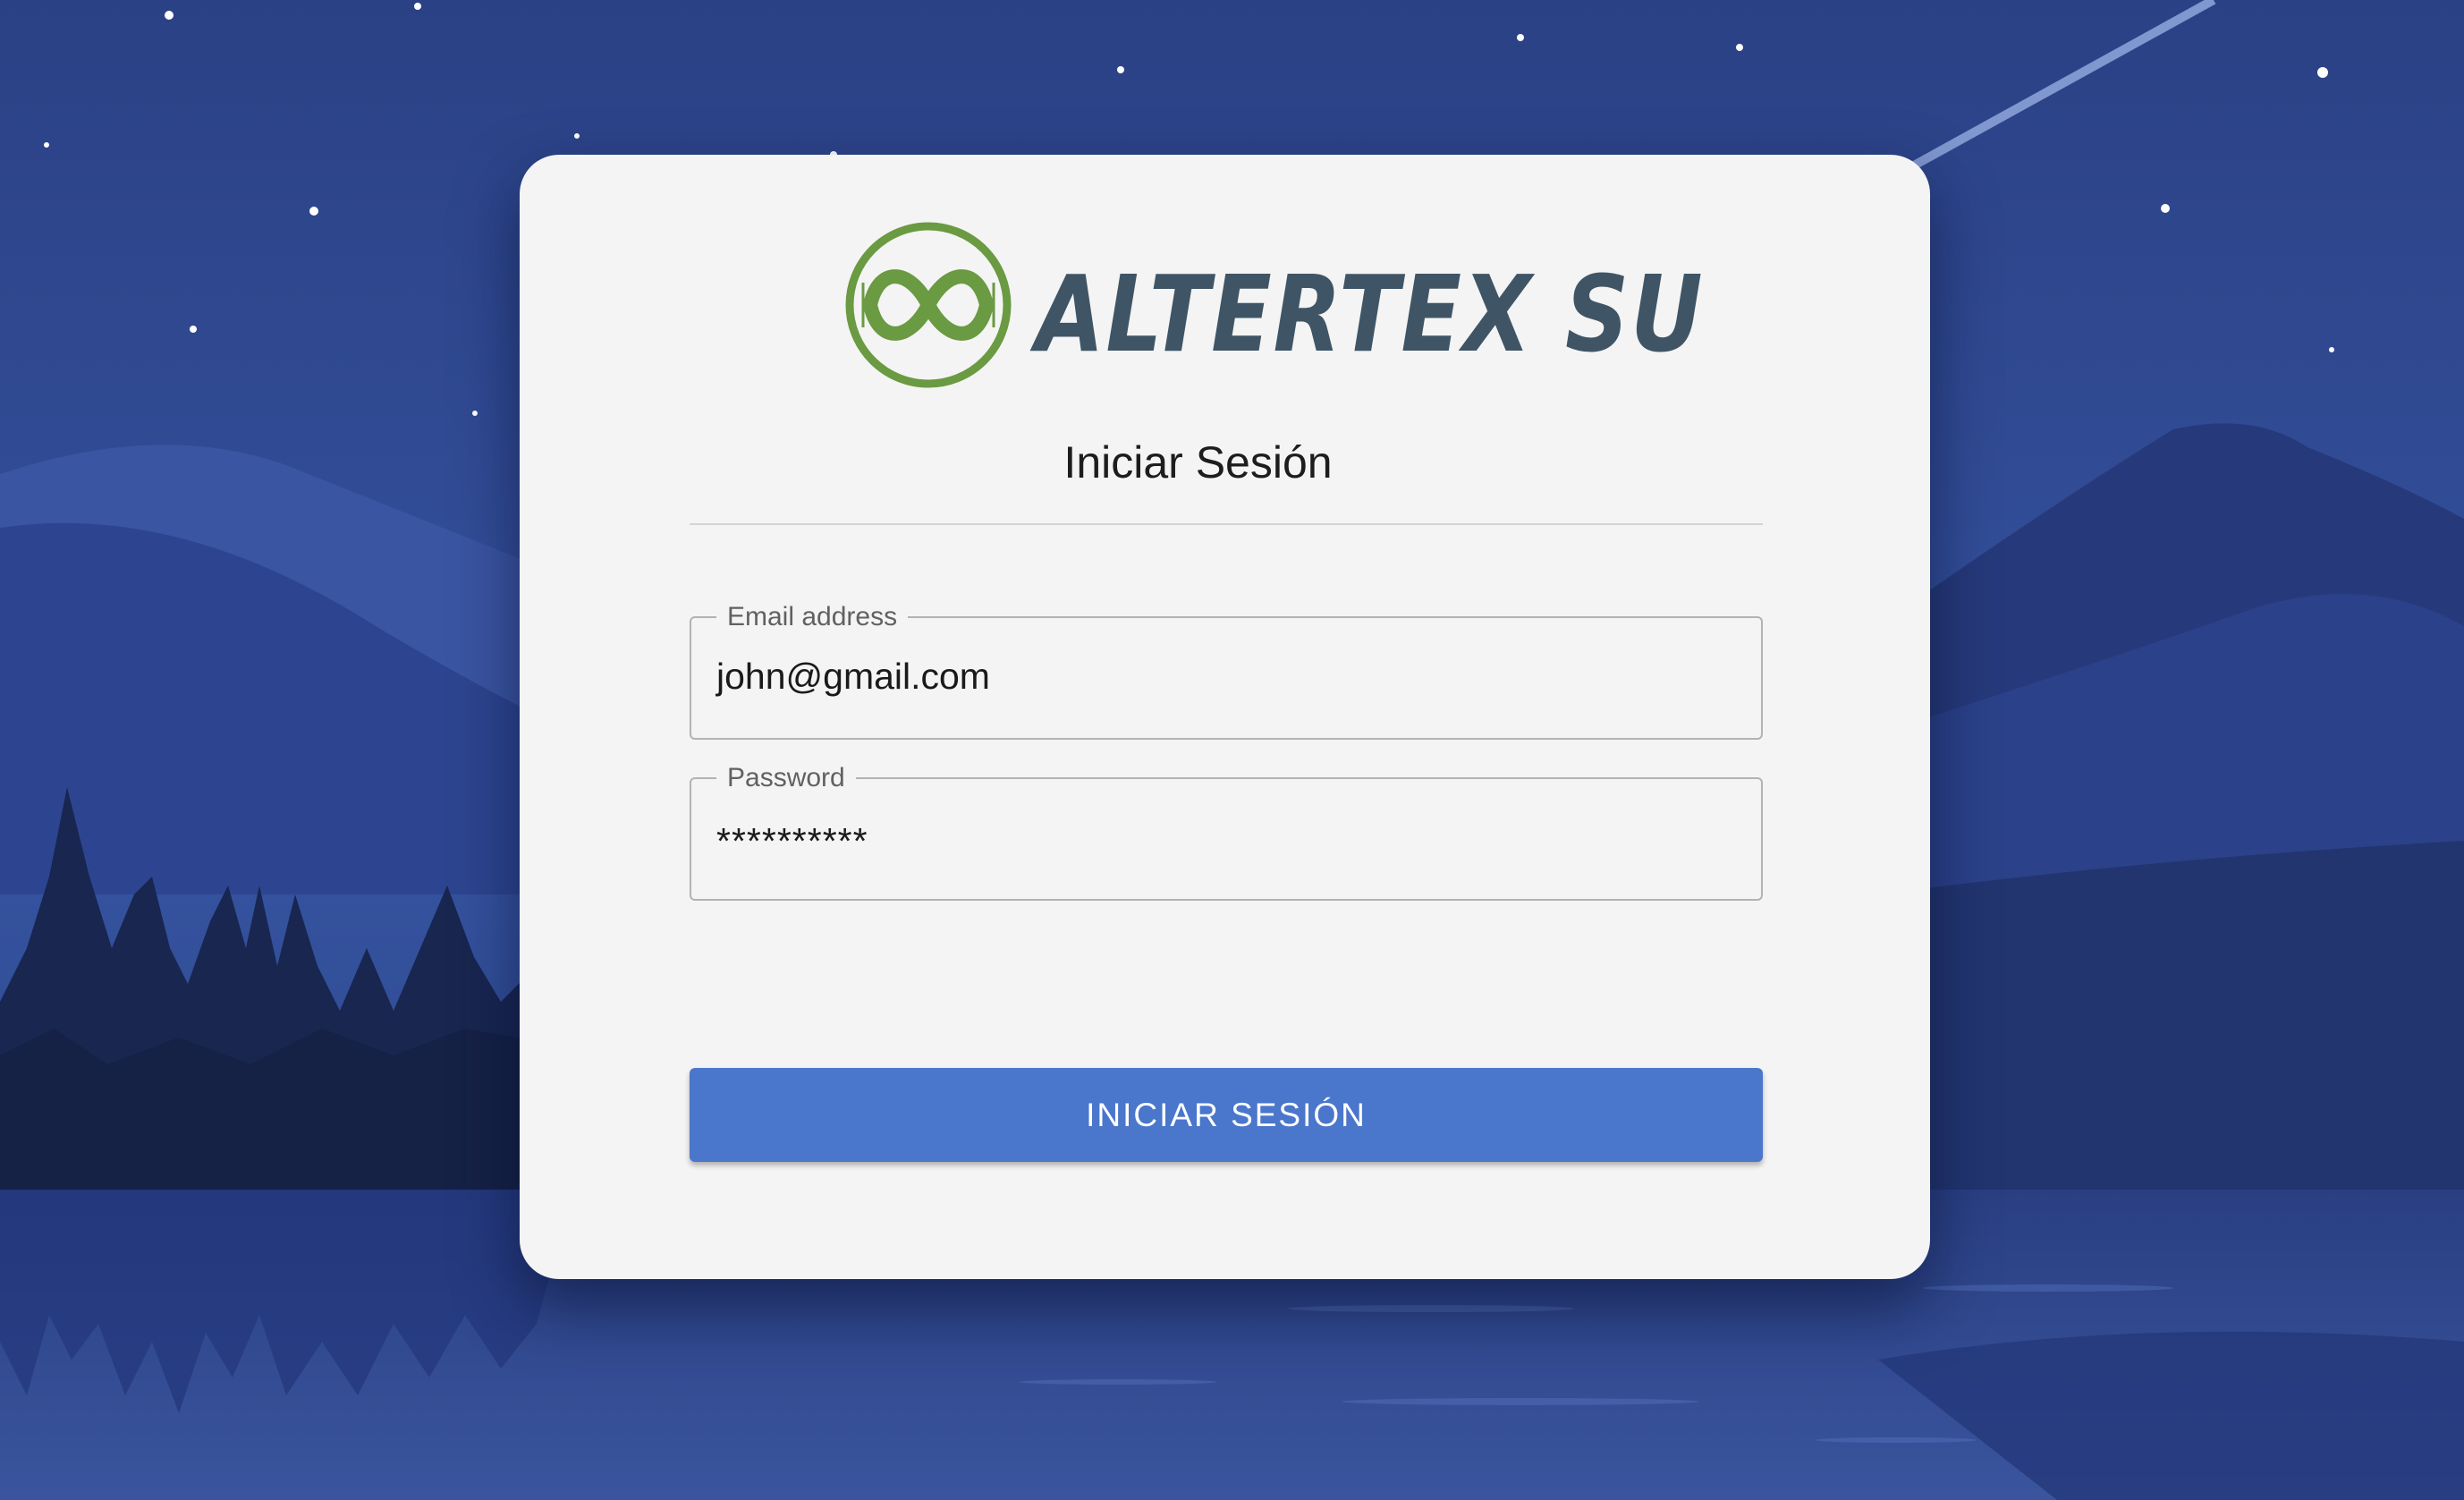 The image size is (2464, 1500). I want to click on password-input: **********, so click(792, 840).